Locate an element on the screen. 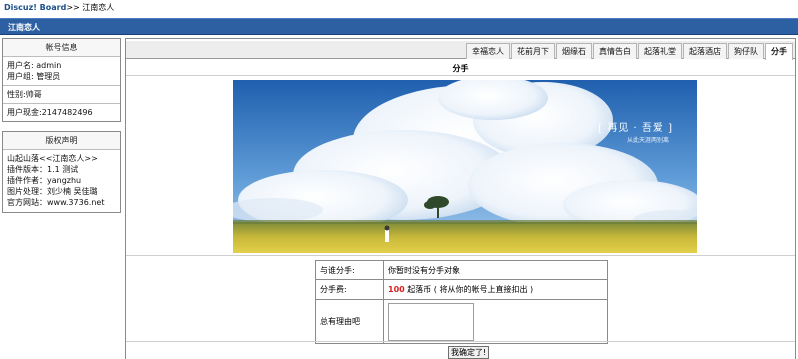 The width and height of the screenshot is (798, 359). copyright-title: 版权声明 is located at coordinates (61, 141).